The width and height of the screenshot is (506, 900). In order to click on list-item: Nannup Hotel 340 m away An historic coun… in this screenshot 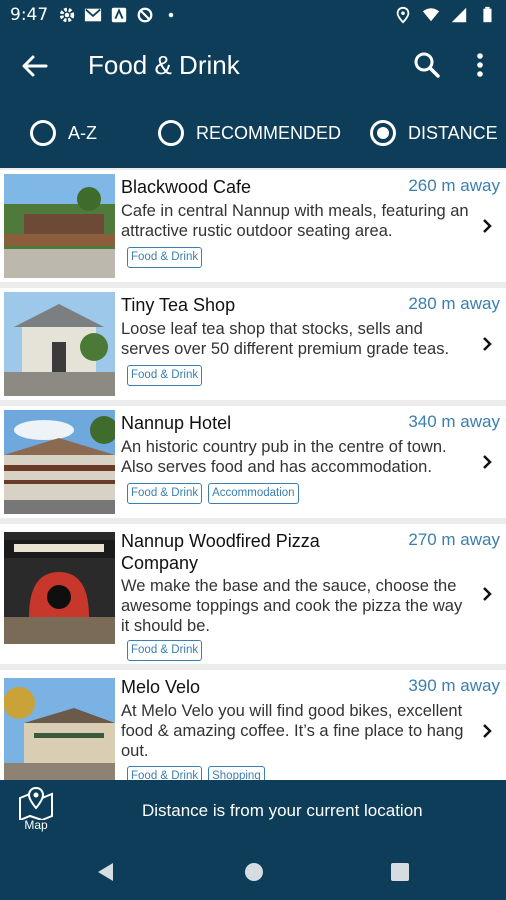, I will do `click(253, 462)`.